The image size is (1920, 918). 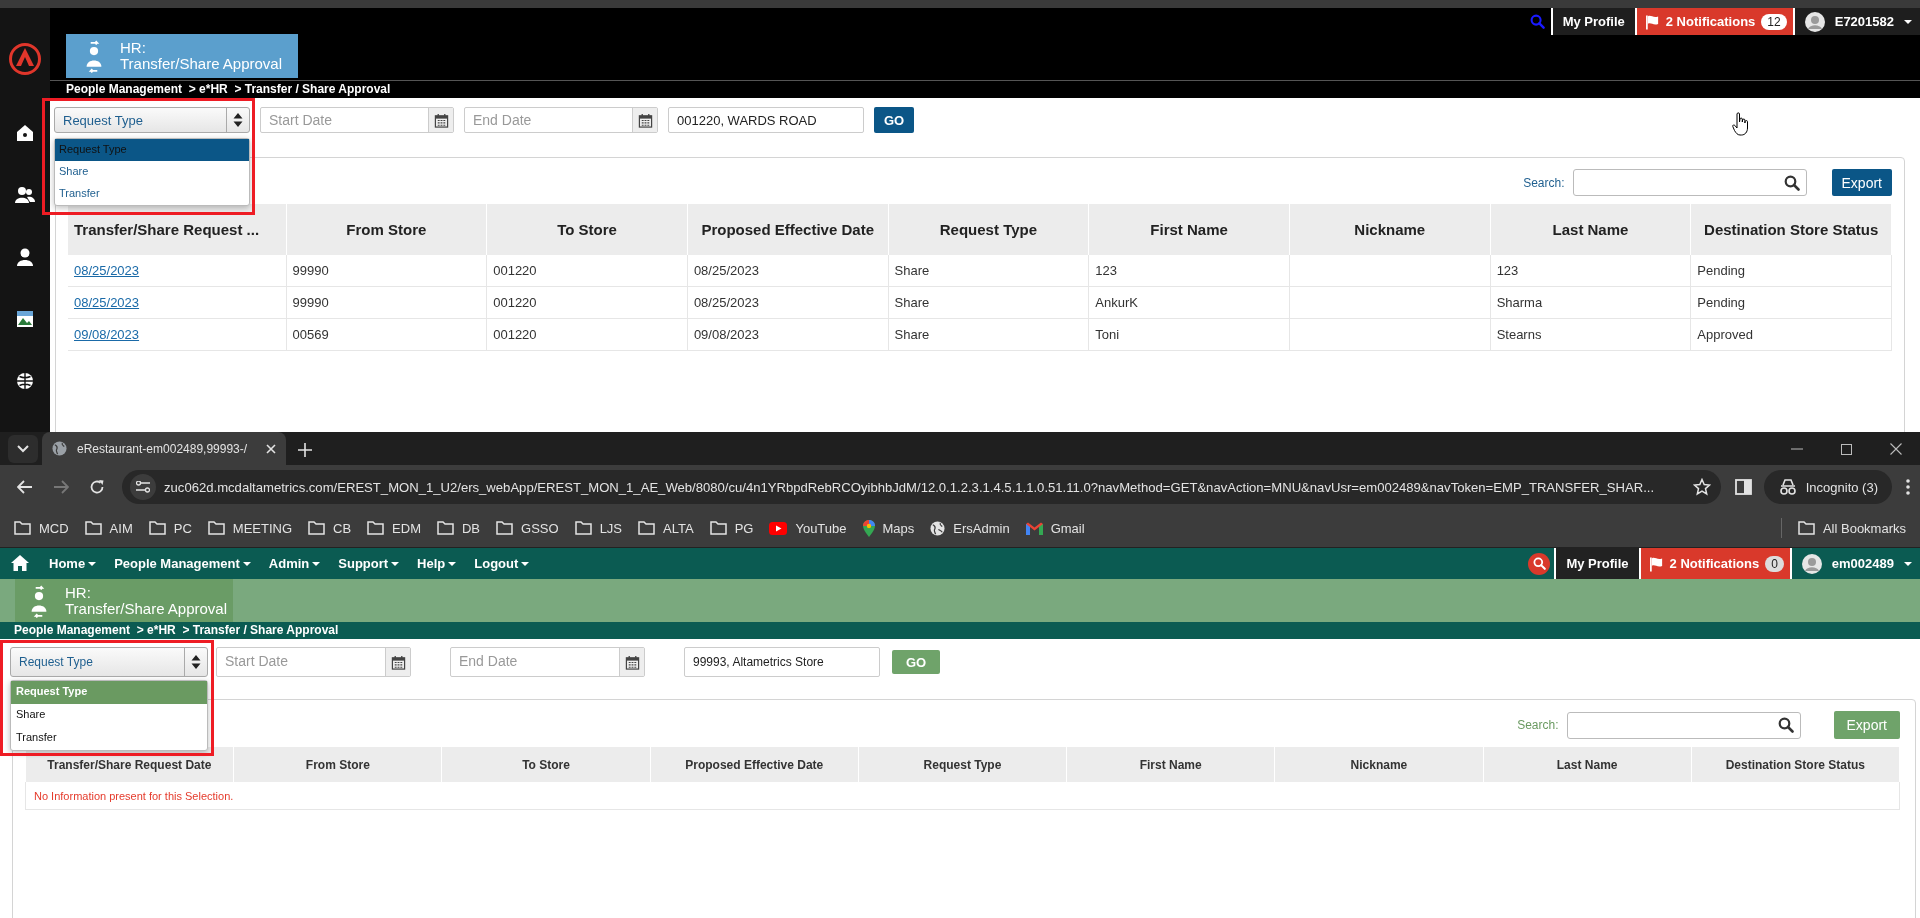 I want to click on bookmark: MCD, so click(x=41, y=528).